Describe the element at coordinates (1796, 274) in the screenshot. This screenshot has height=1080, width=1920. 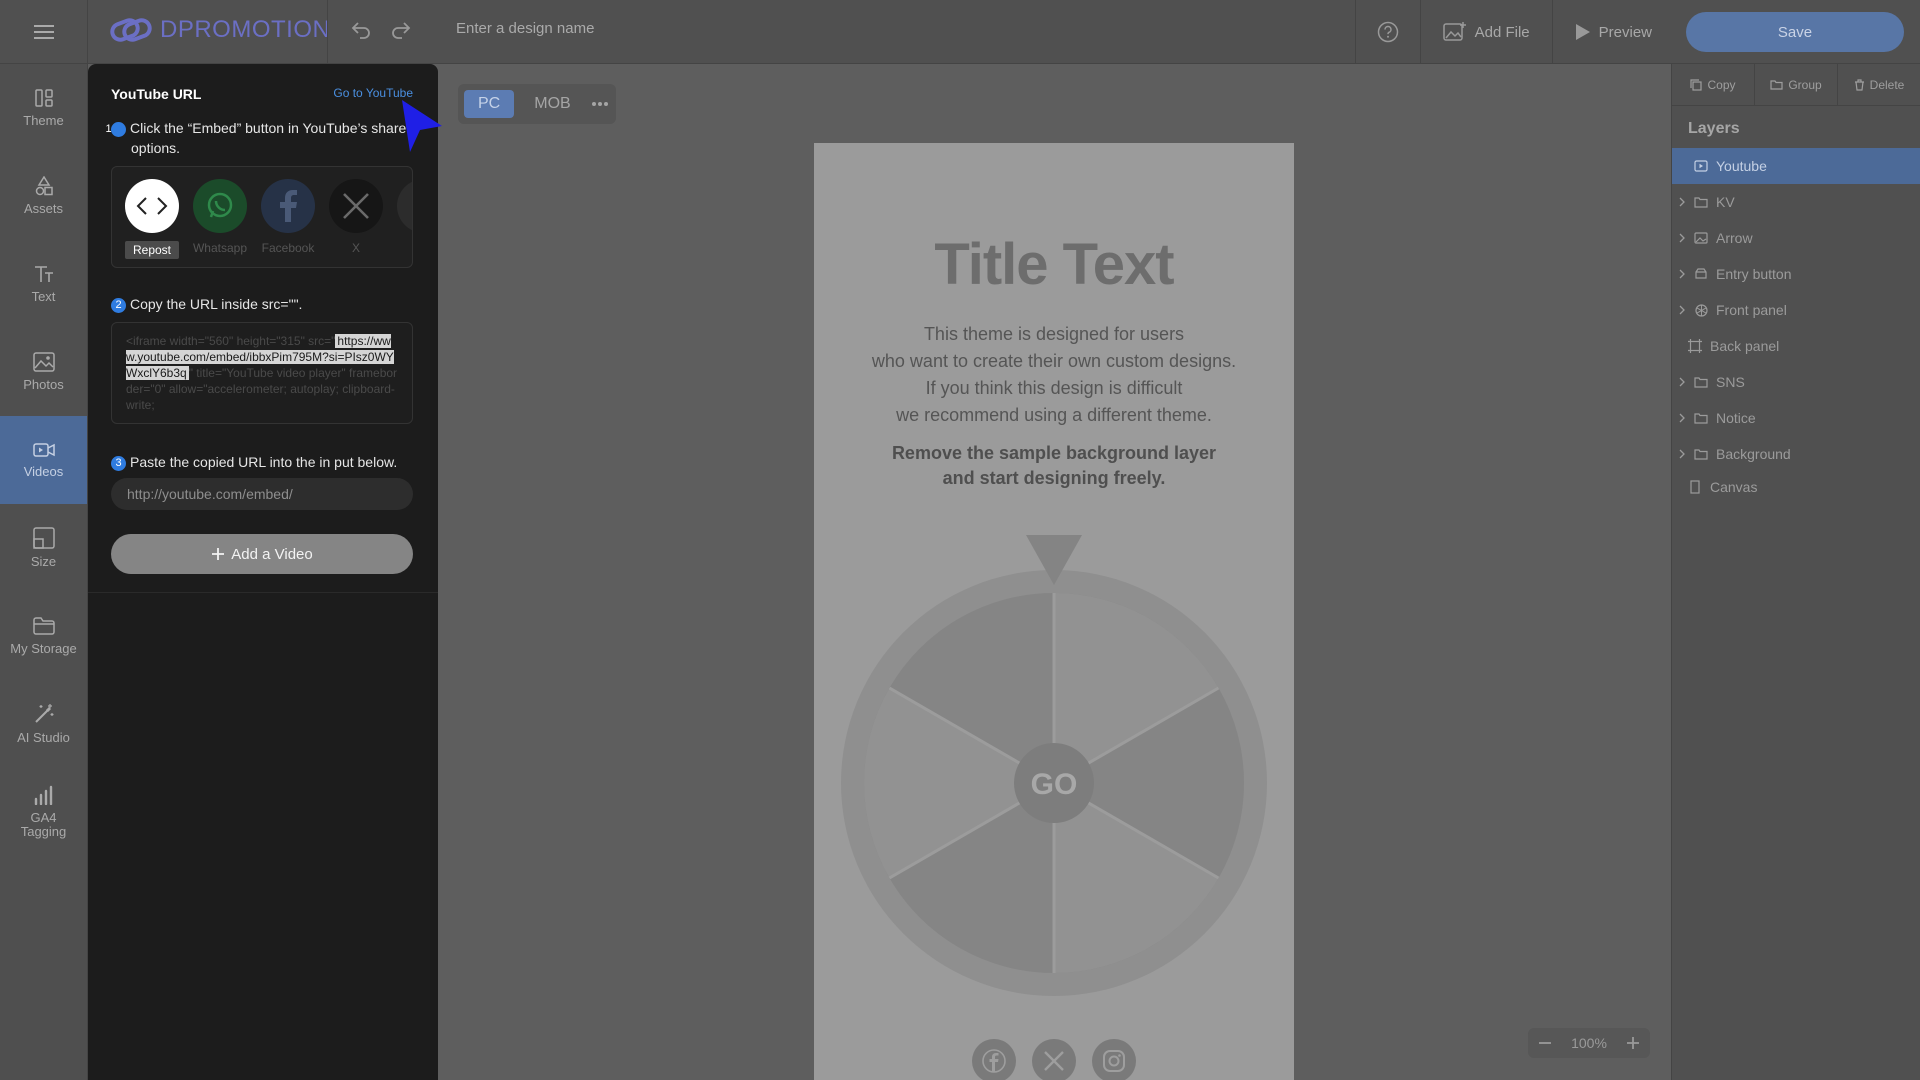
I see `layer-entry-button: Entry button` at that location.